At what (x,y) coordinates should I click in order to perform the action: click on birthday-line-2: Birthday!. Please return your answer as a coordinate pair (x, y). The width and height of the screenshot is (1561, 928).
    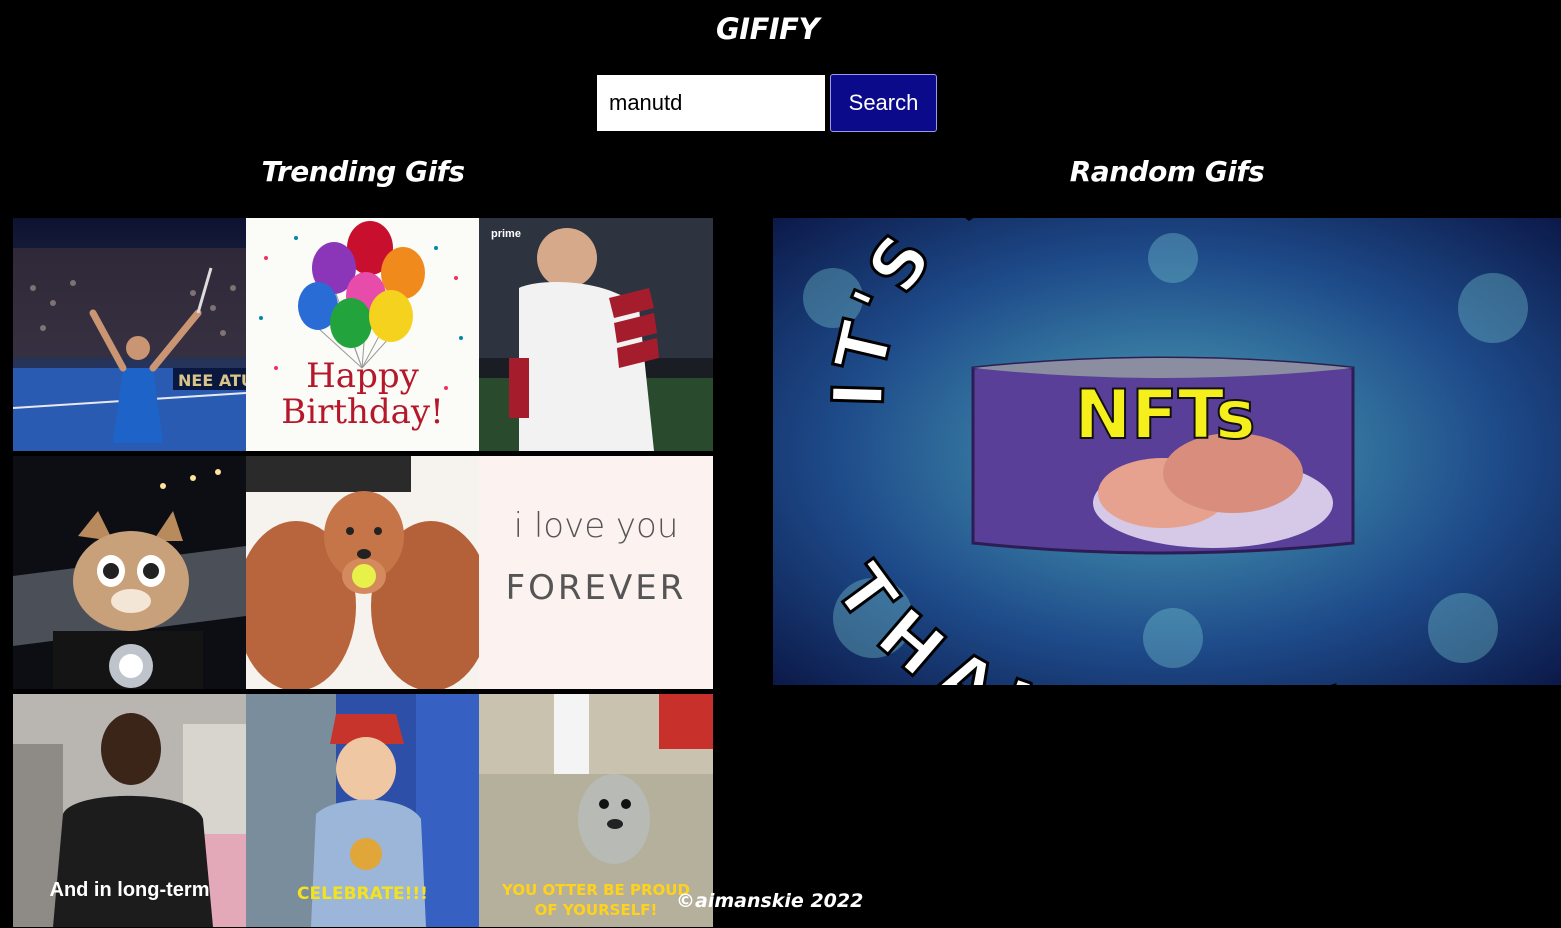
    Looking at the image, I should click on (362, 412).